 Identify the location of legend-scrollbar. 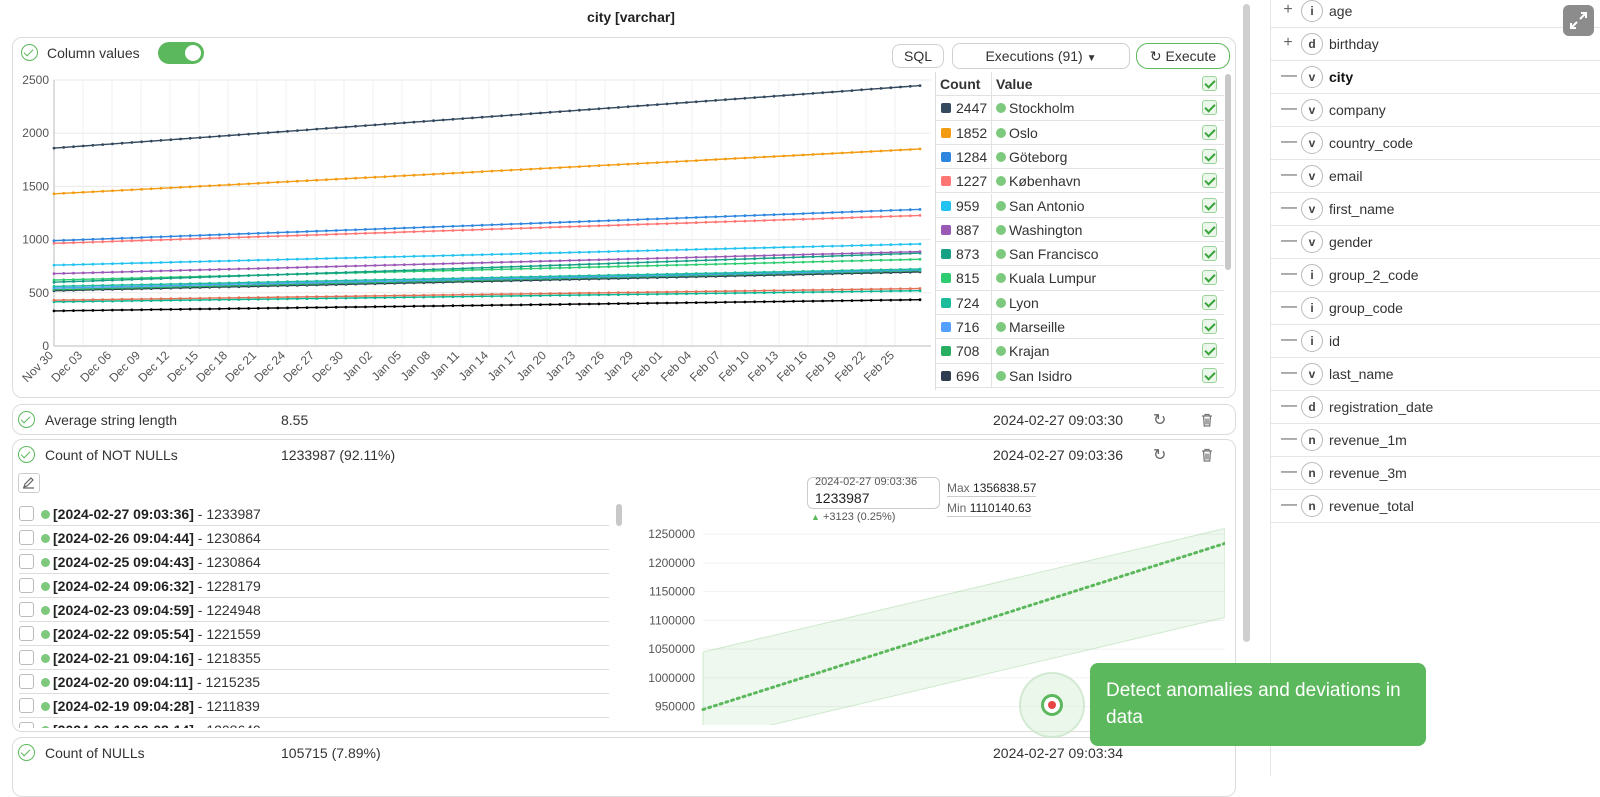
(1228, 172).